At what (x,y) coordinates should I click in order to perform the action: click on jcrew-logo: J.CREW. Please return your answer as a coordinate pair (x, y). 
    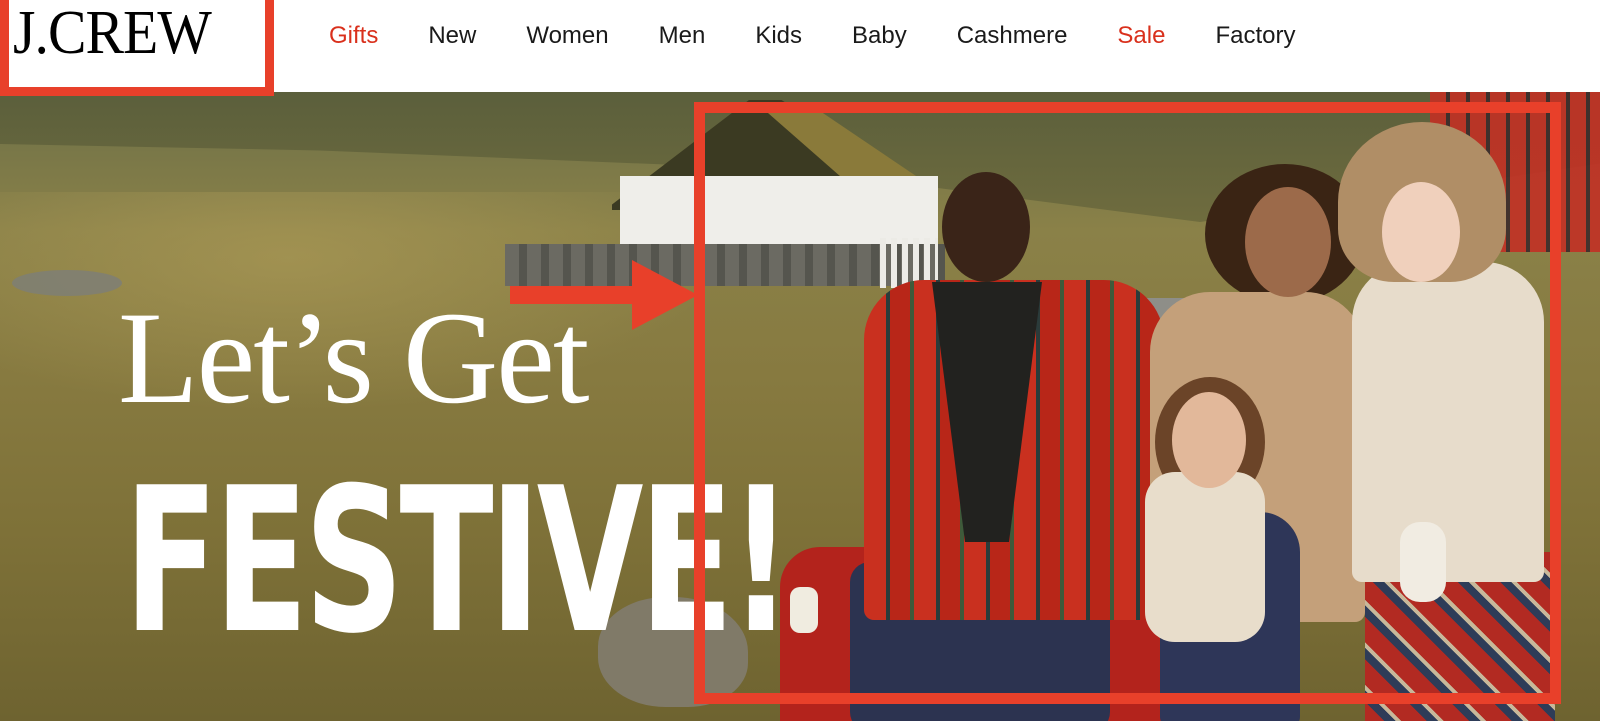
    Looking at the image, I should click on (112, 33).